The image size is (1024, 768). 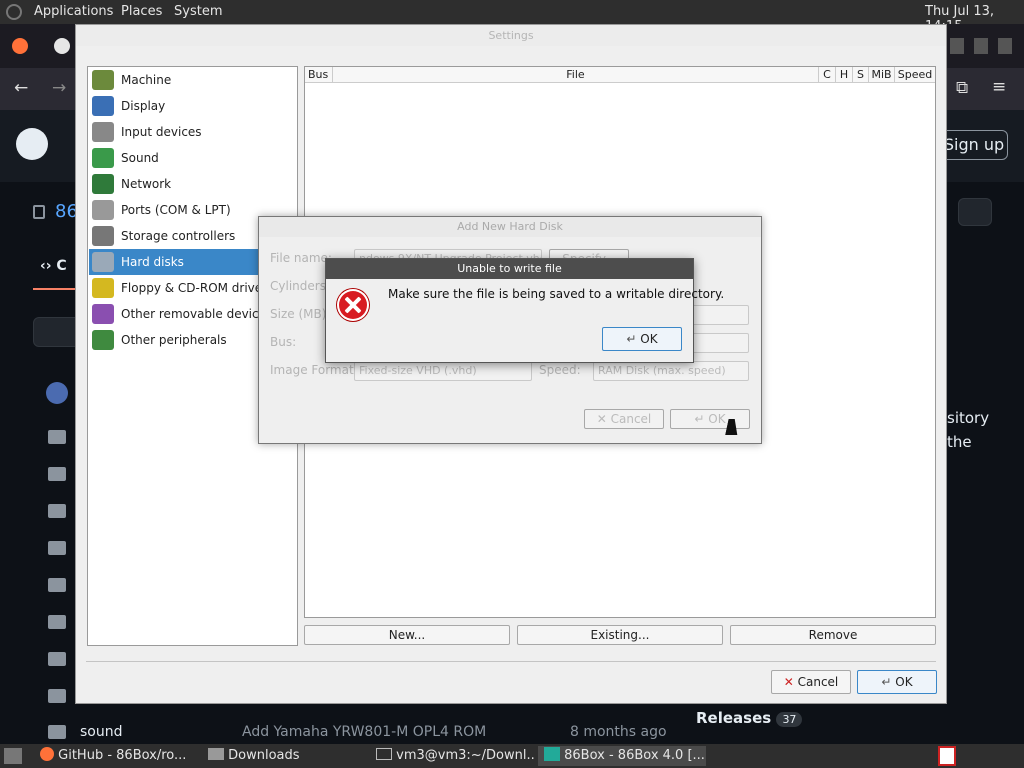 I want to click on taskbar-item-downloads: Downloads, so click(x=282, y=756).